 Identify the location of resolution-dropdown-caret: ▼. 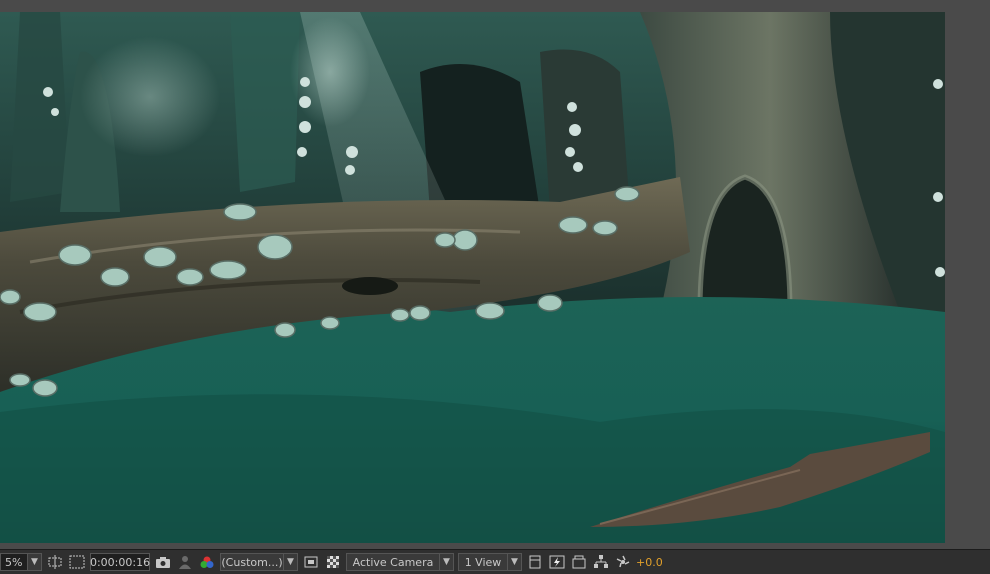
(291, 562).